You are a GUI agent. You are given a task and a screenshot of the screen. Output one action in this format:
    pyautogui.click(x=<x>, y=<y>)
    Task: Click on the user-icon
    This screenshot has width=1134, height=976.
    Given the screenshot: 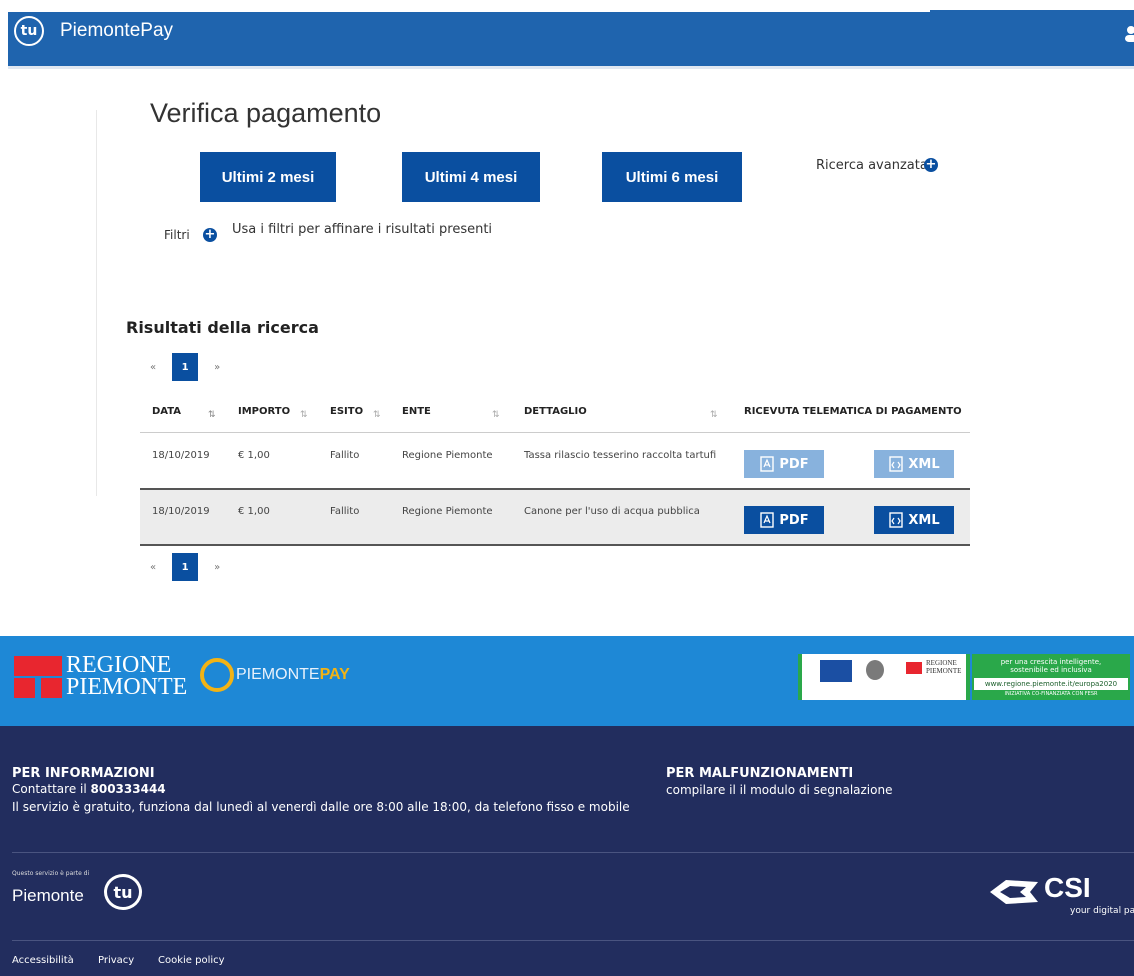 What is the action you would take?
    pyautogui.click(x=1128, y=34)
    